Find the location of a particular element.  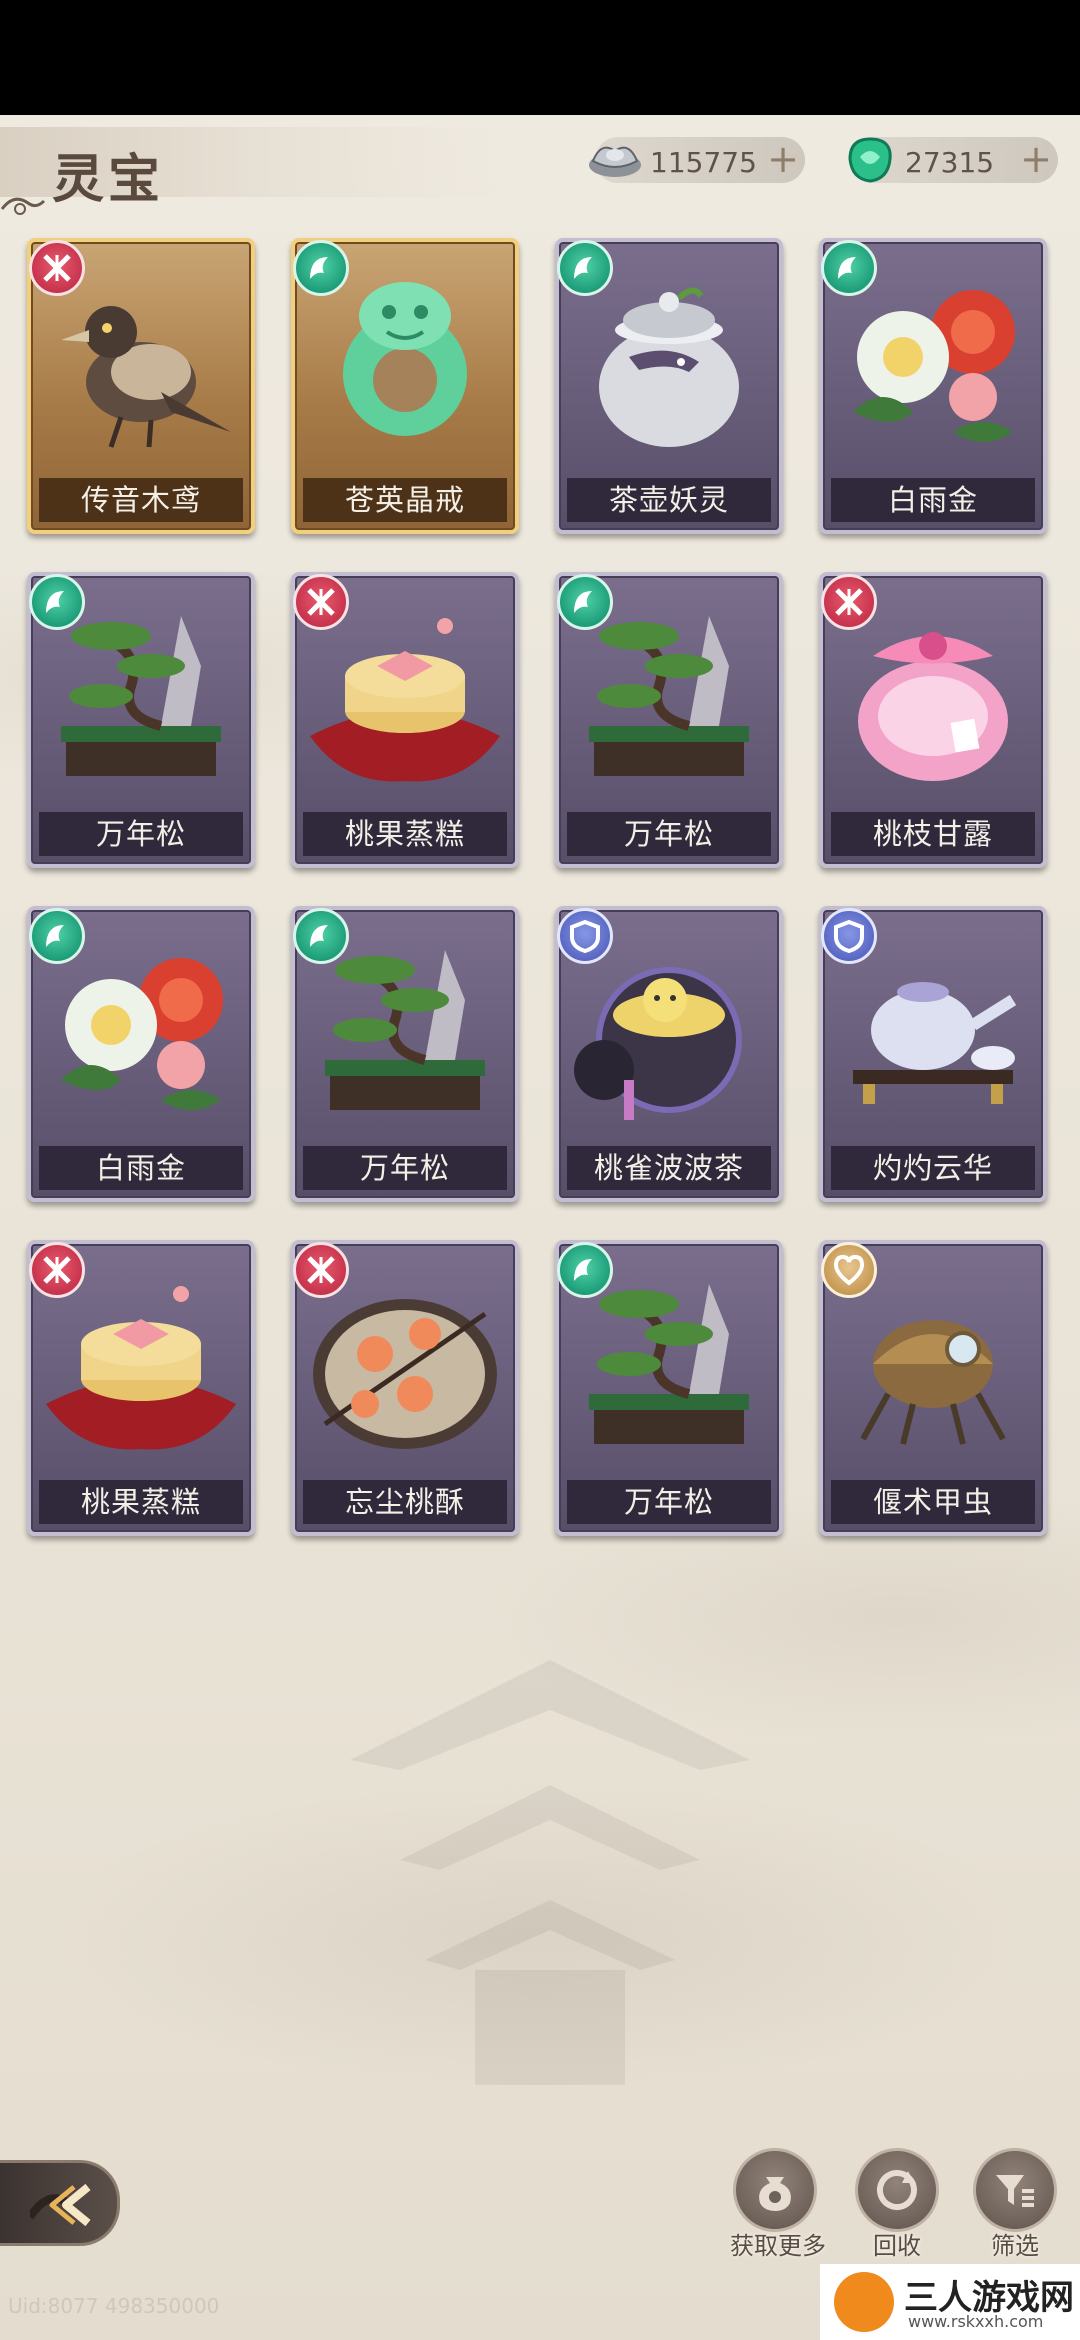

user-id: Uid:8077 498350000 is located at coordinates (114, 2306).